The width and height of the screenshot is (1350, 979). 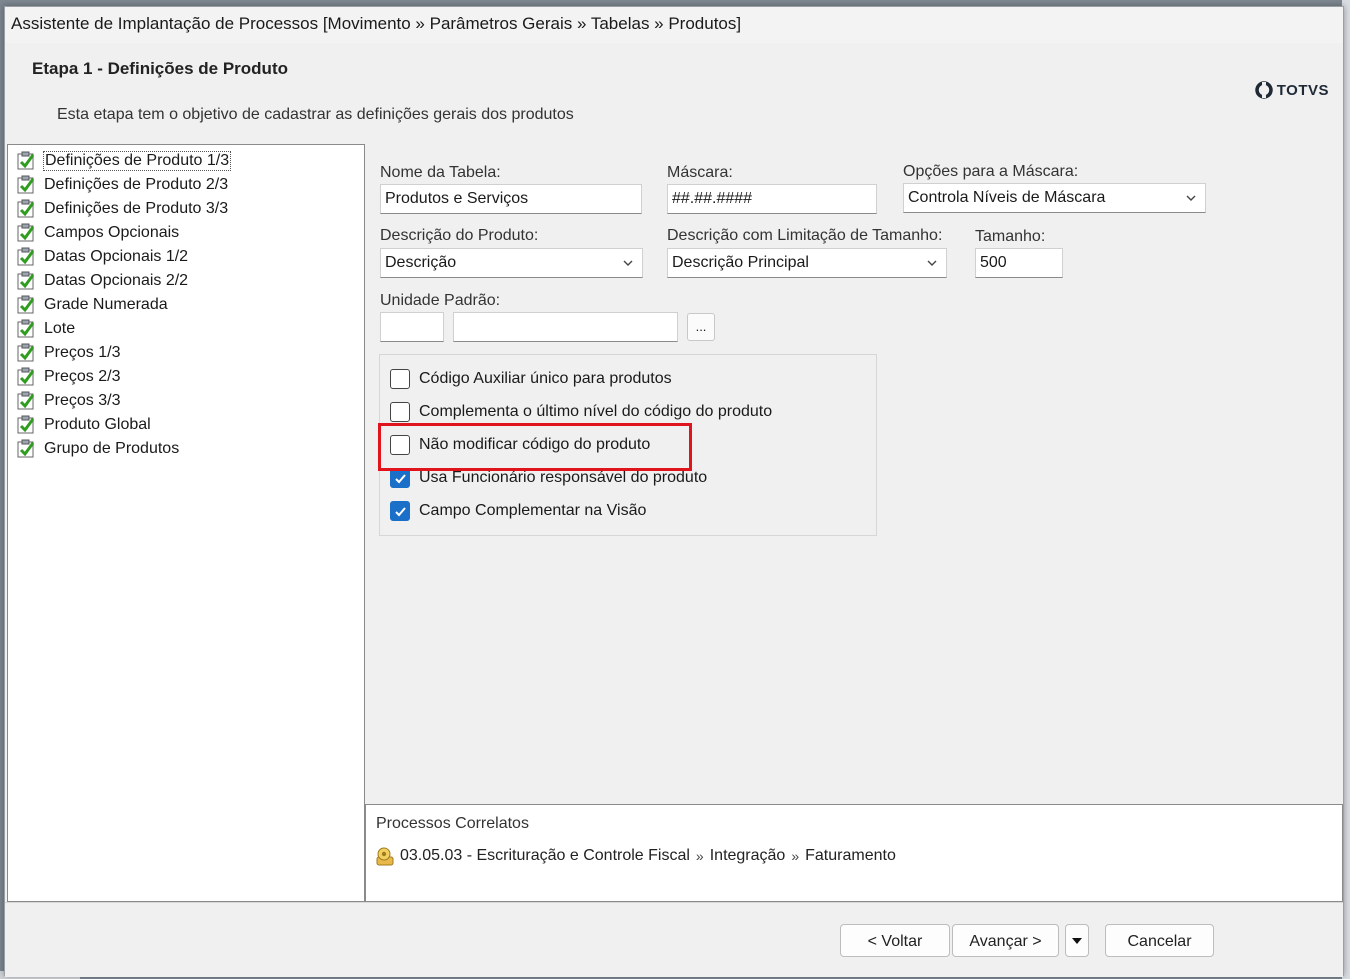 I want to click on size-label: Tamanho:, so click(x=1010, y=236).